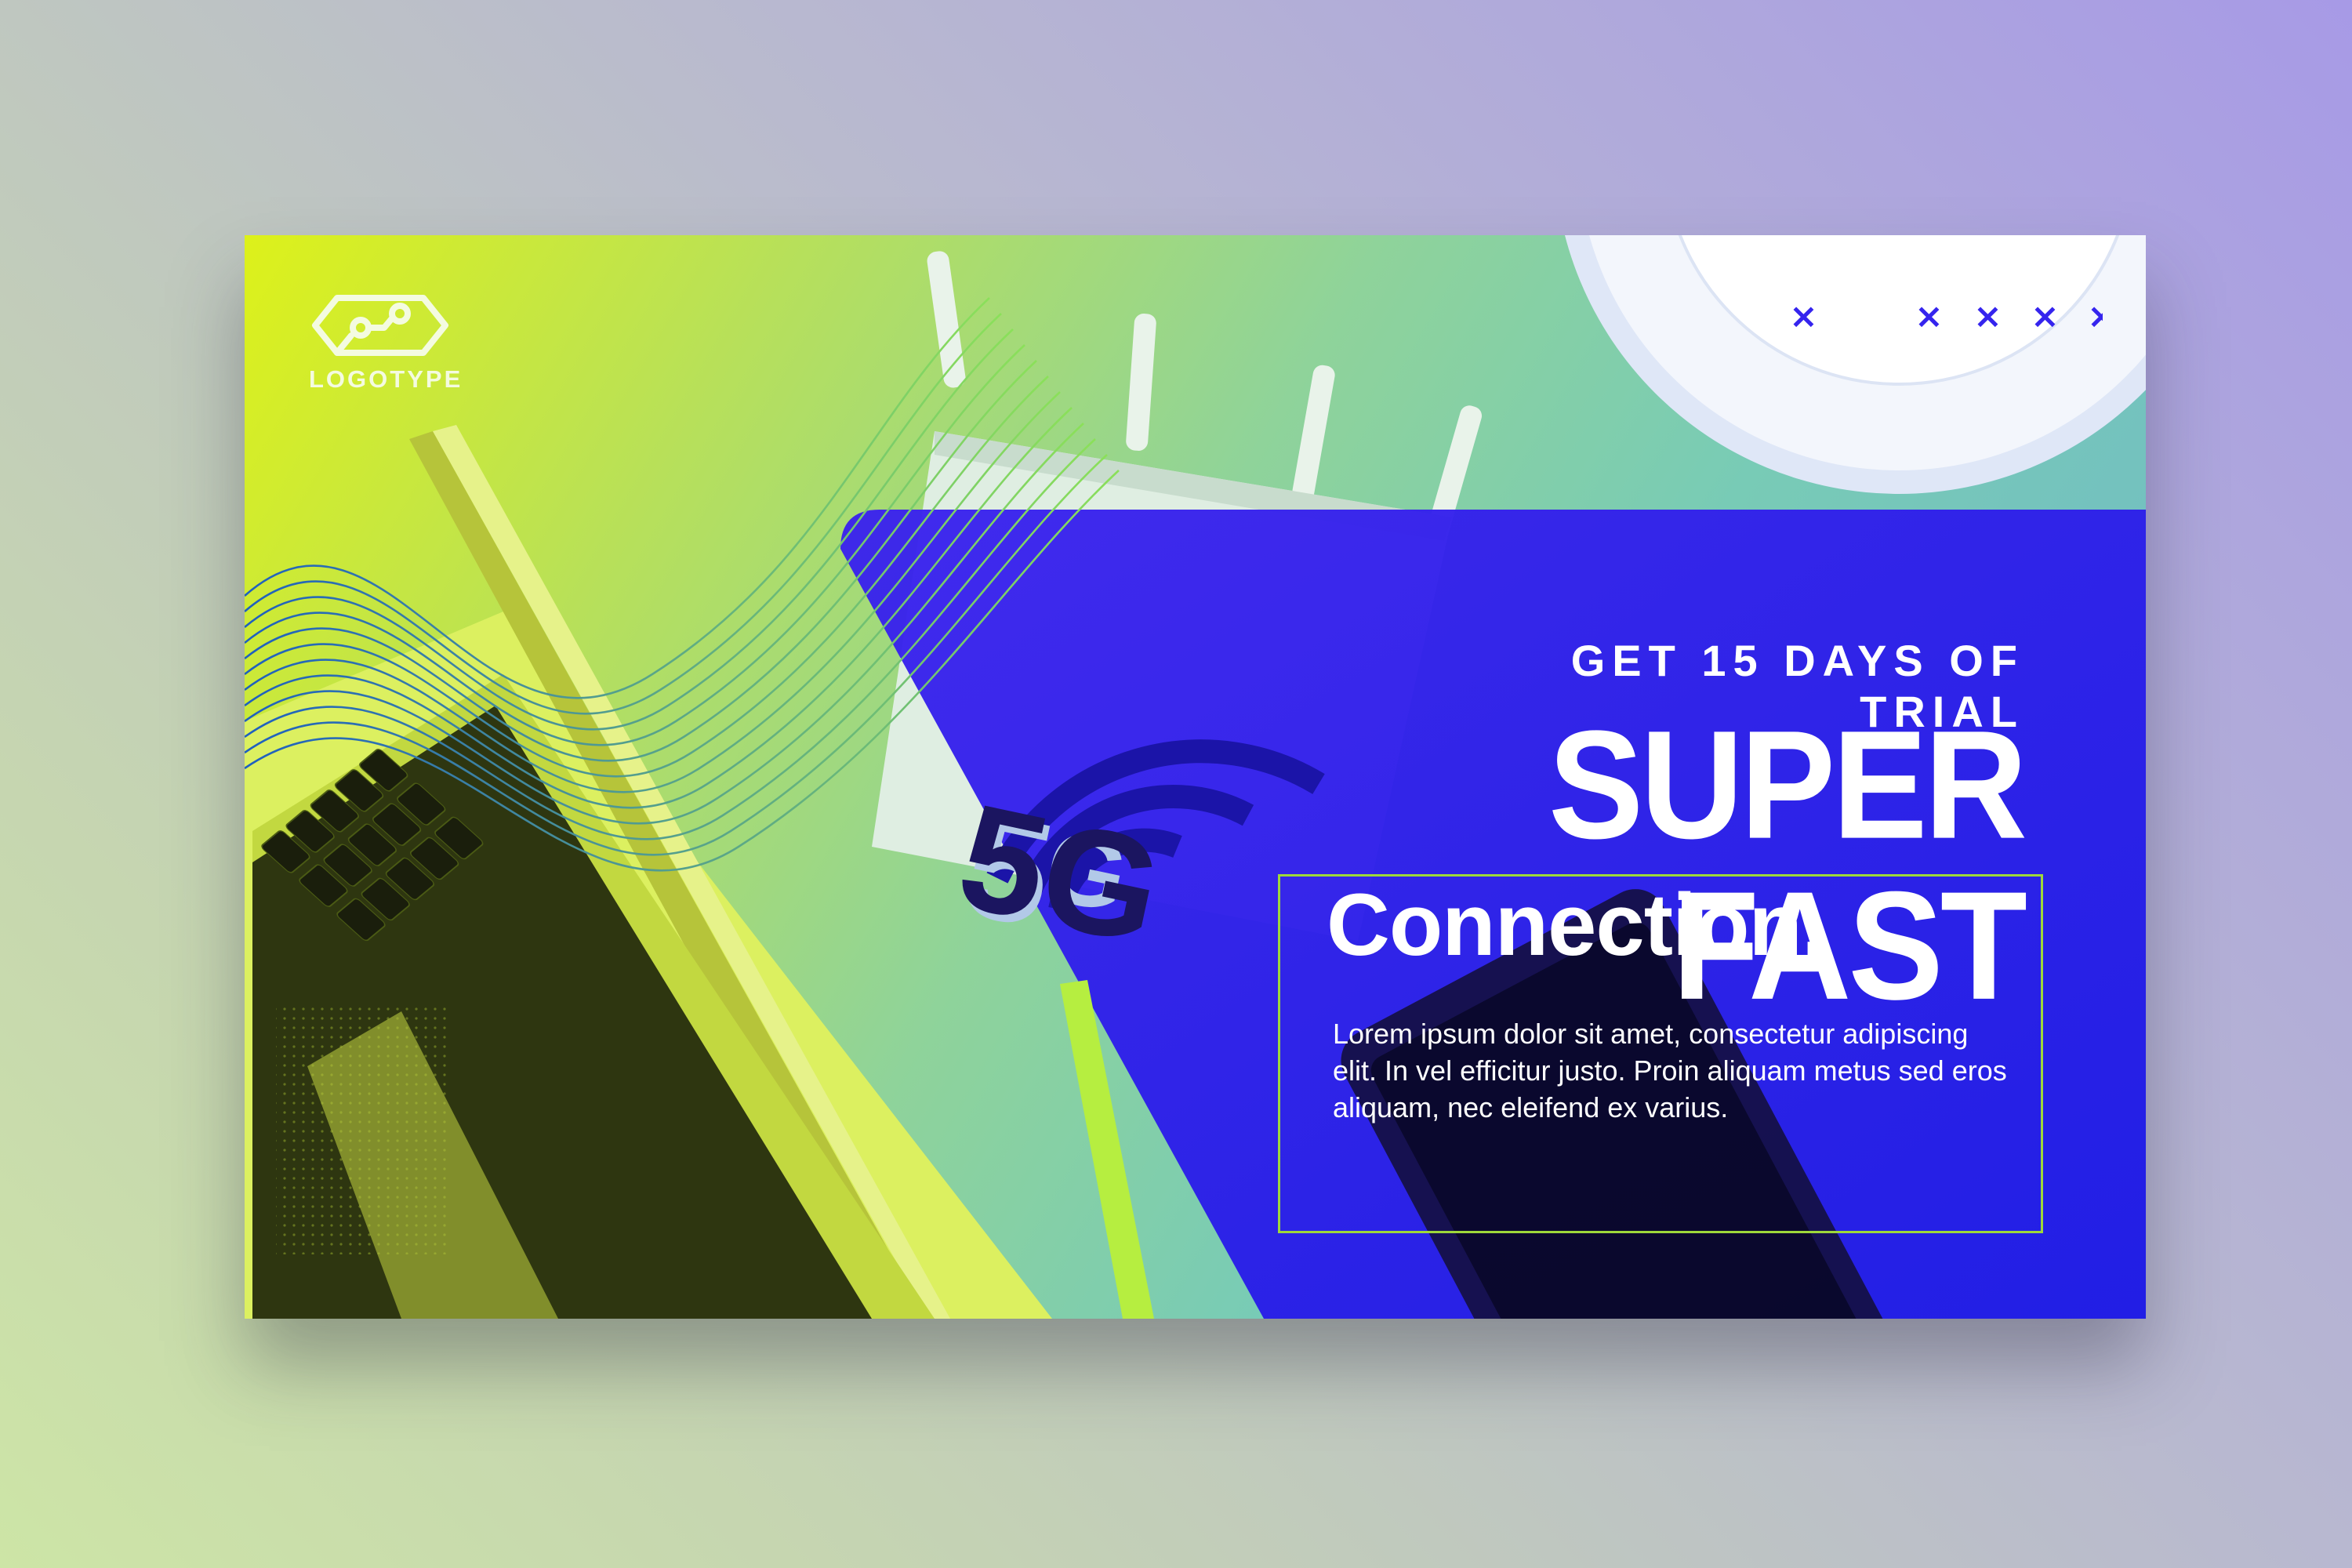 The height and width of the screenshot is (1568, 2352). I want to click on subheadline: Connection., so click(1576, 925).